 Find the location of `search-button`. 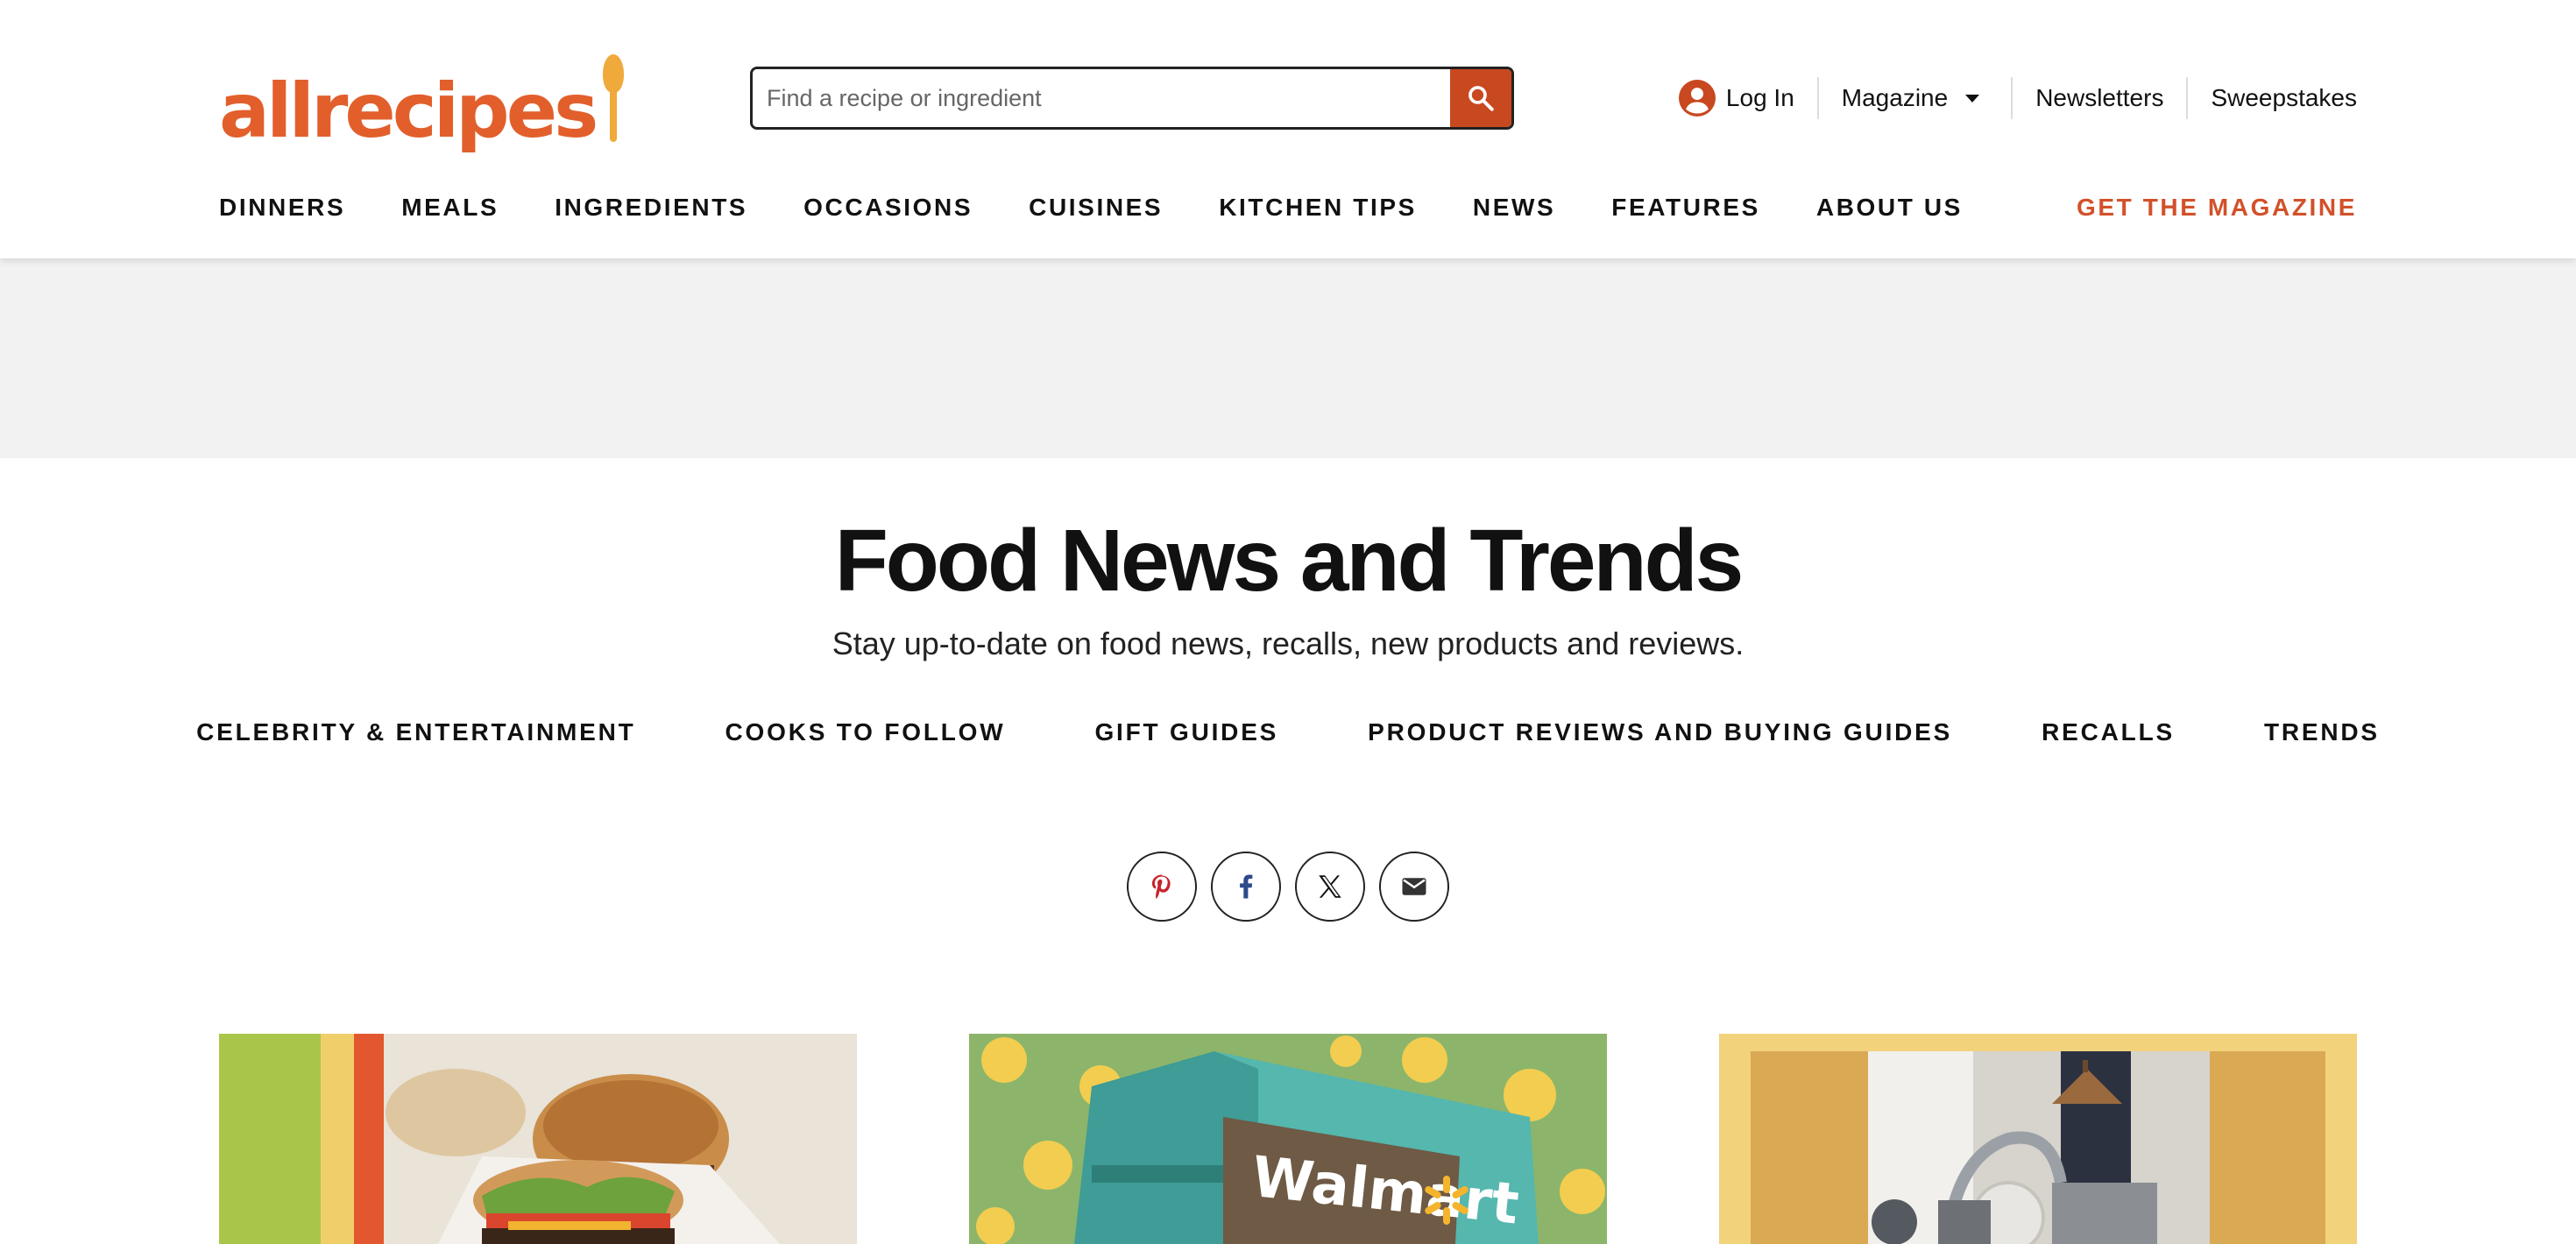

search-button is located at coordinates (1480, 98).